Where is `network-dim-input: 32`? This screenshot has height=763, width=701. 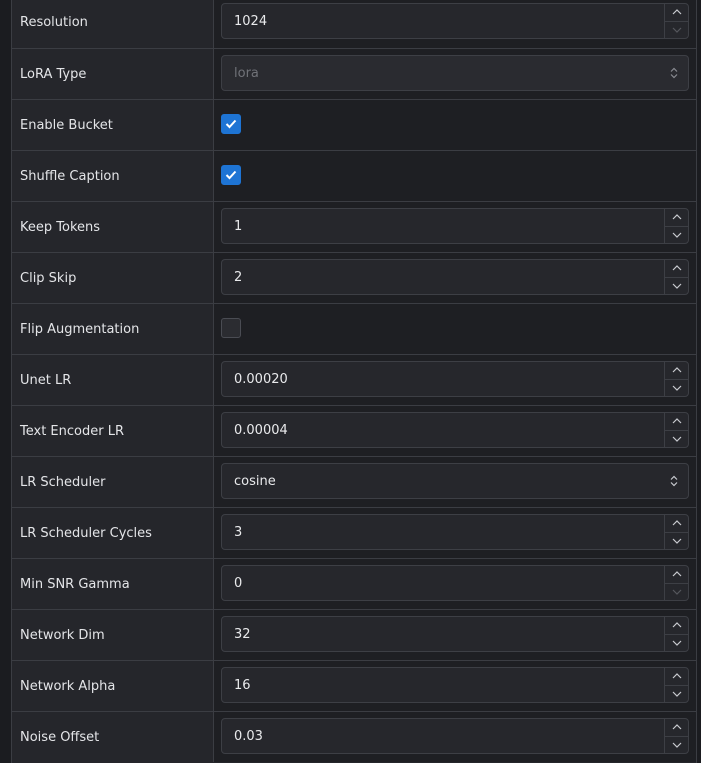 network-dim-input: 32 is located at coordinates (455, 634).